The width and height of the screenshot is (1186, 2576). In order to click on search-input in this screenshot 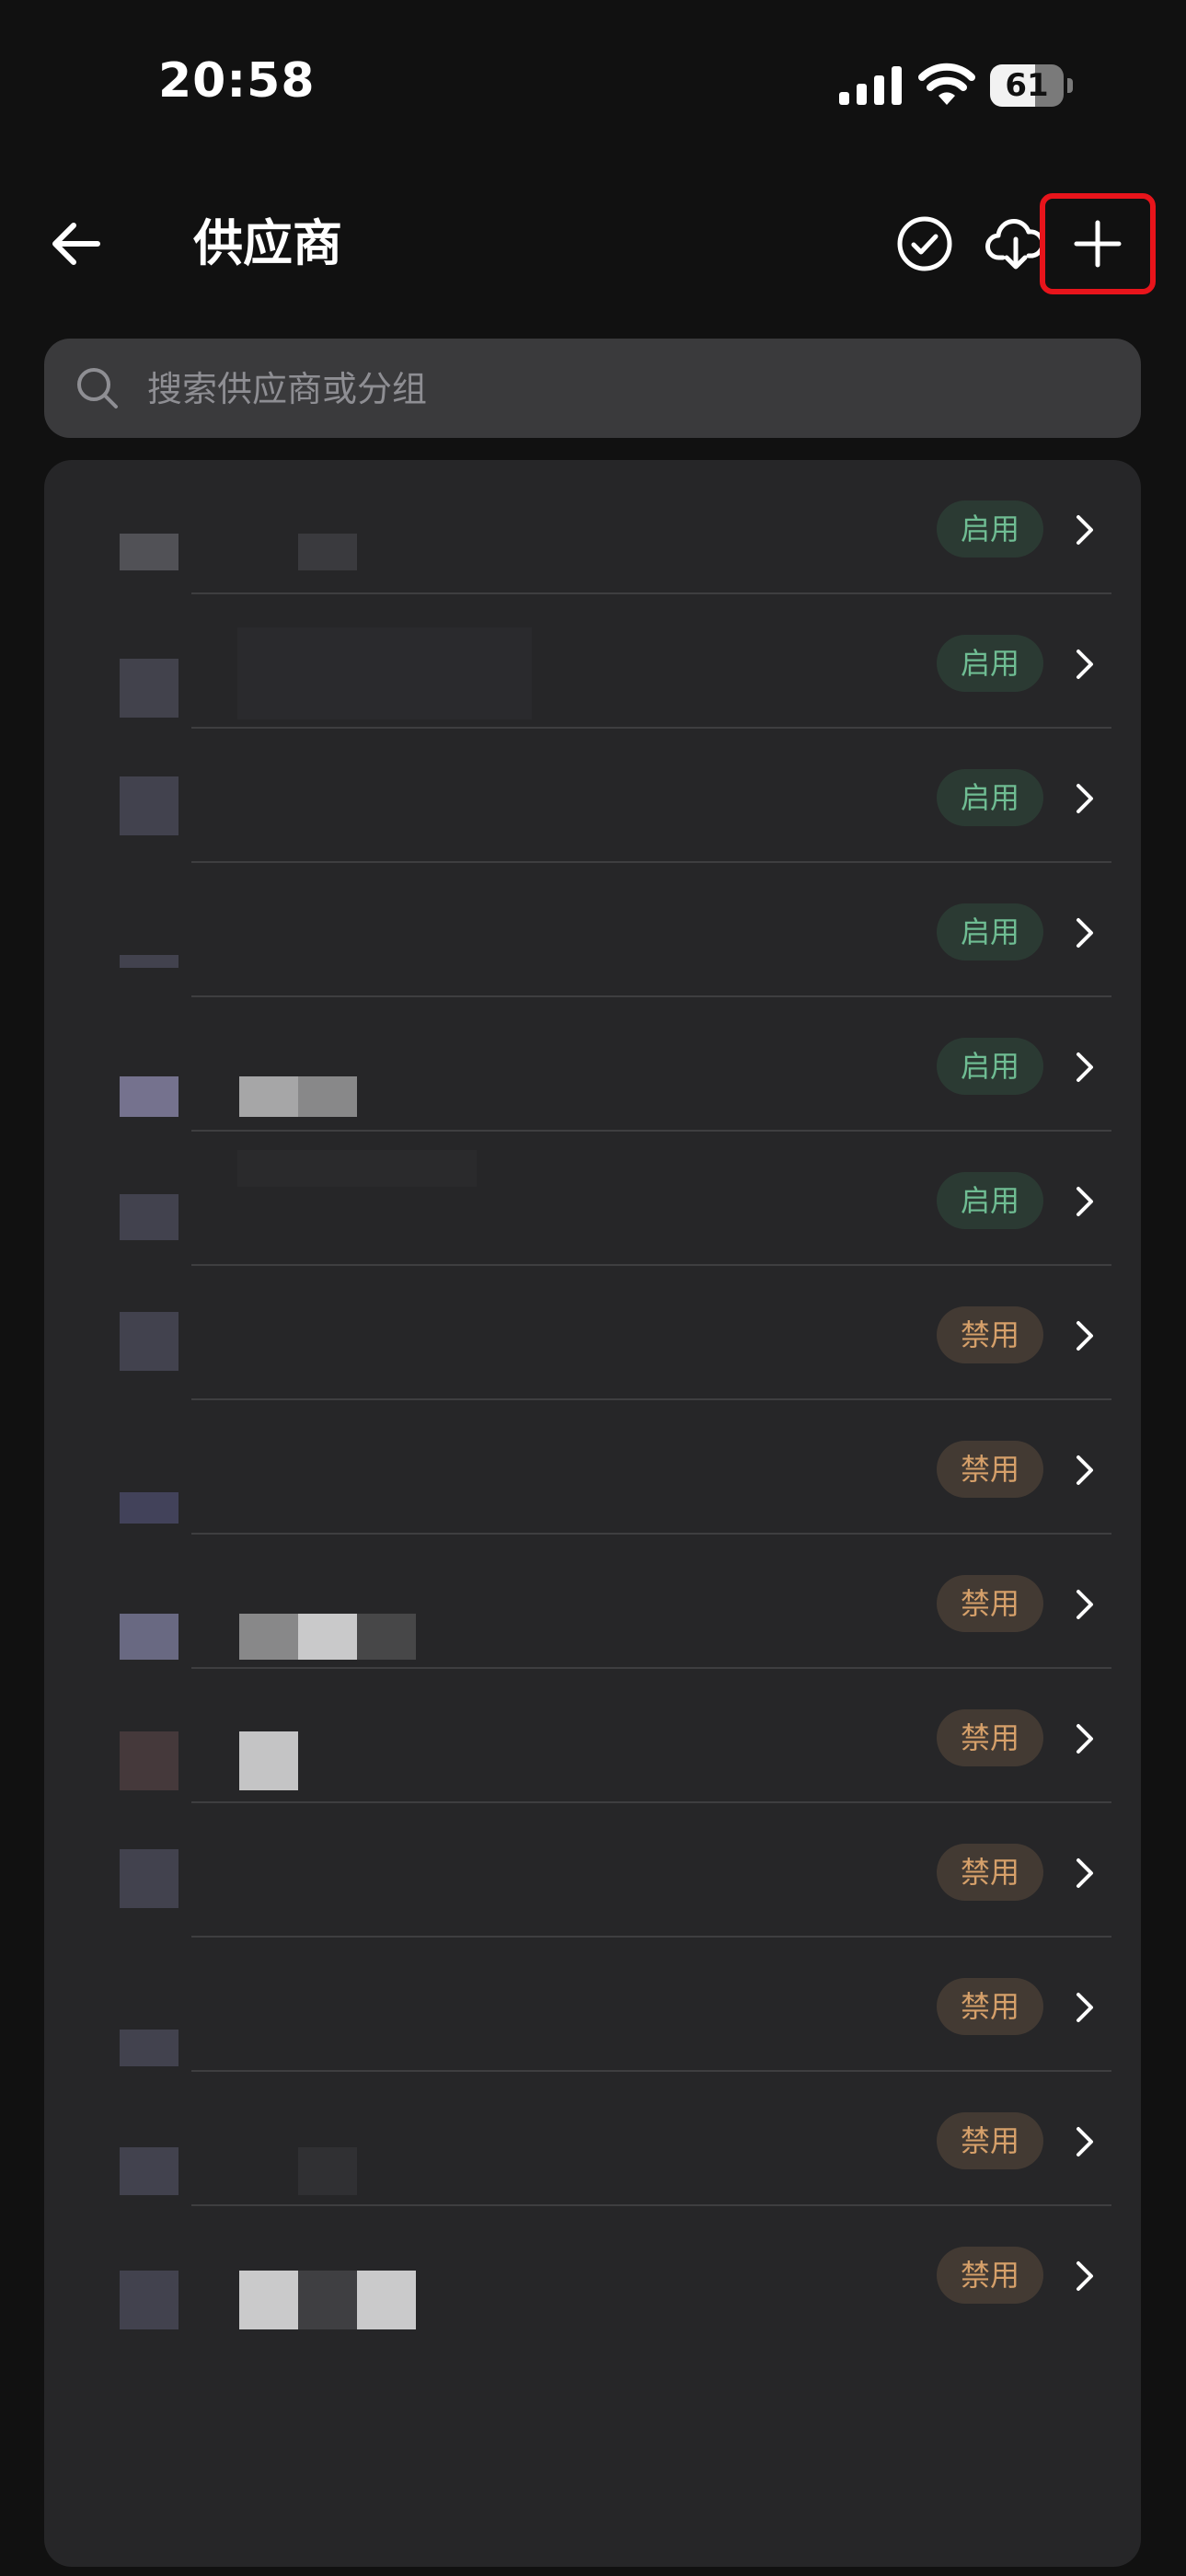, I will do `click(634, 389)`.